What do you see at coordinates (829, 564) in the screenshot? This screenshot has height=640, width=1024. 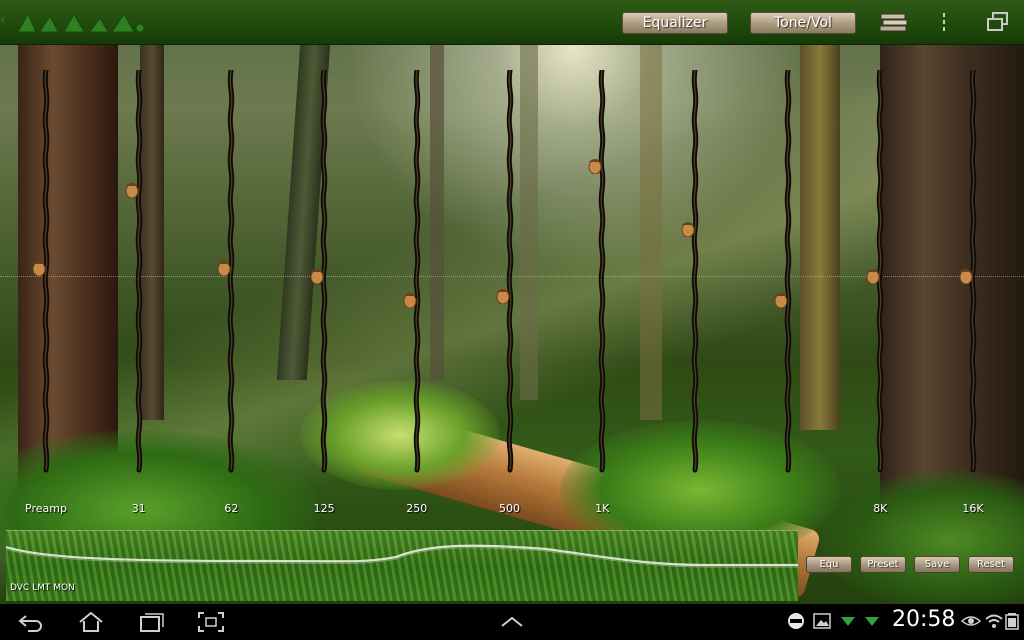 I see `equ-button: Equ` at bounding box center [829, 564].